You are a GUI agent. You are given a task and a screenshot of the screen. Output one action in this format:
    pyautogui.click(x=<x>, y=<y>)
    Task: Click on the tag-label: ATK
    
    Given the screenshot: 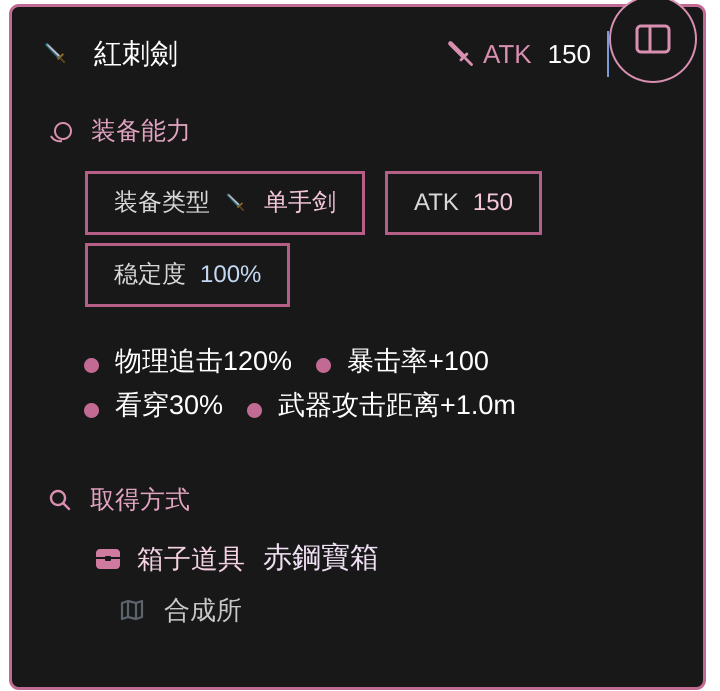 What is the action you would take?
    pyautogui.click(x=436, y=203)
    